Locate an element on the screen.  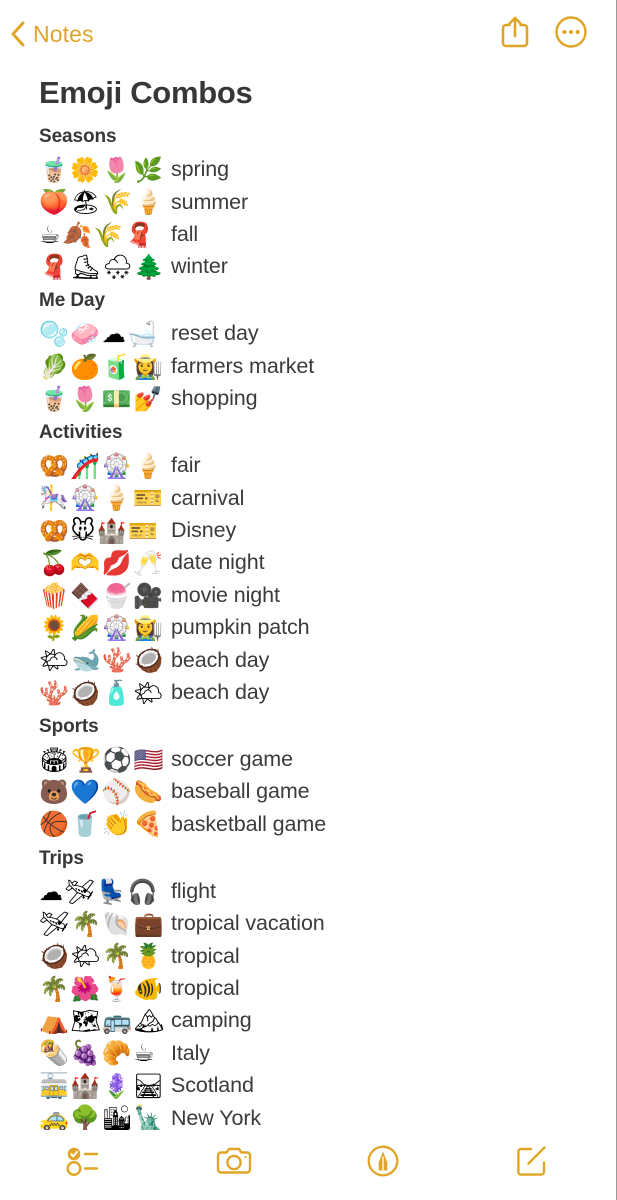
section-header: Activities is located at coordinates (81, 433).